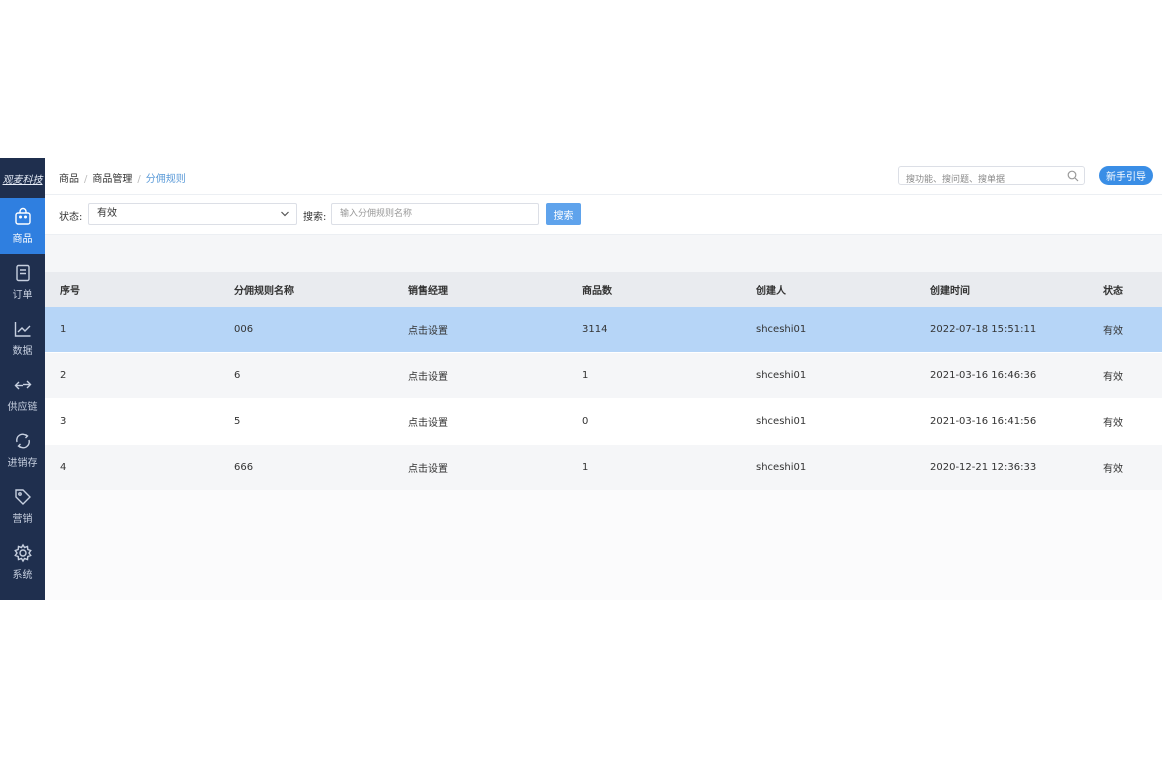  Describe the element at coordinates (603, 214) in the screenshot. I see `filter-bar: 状态: 有效 搜索: 搜索` at that location.